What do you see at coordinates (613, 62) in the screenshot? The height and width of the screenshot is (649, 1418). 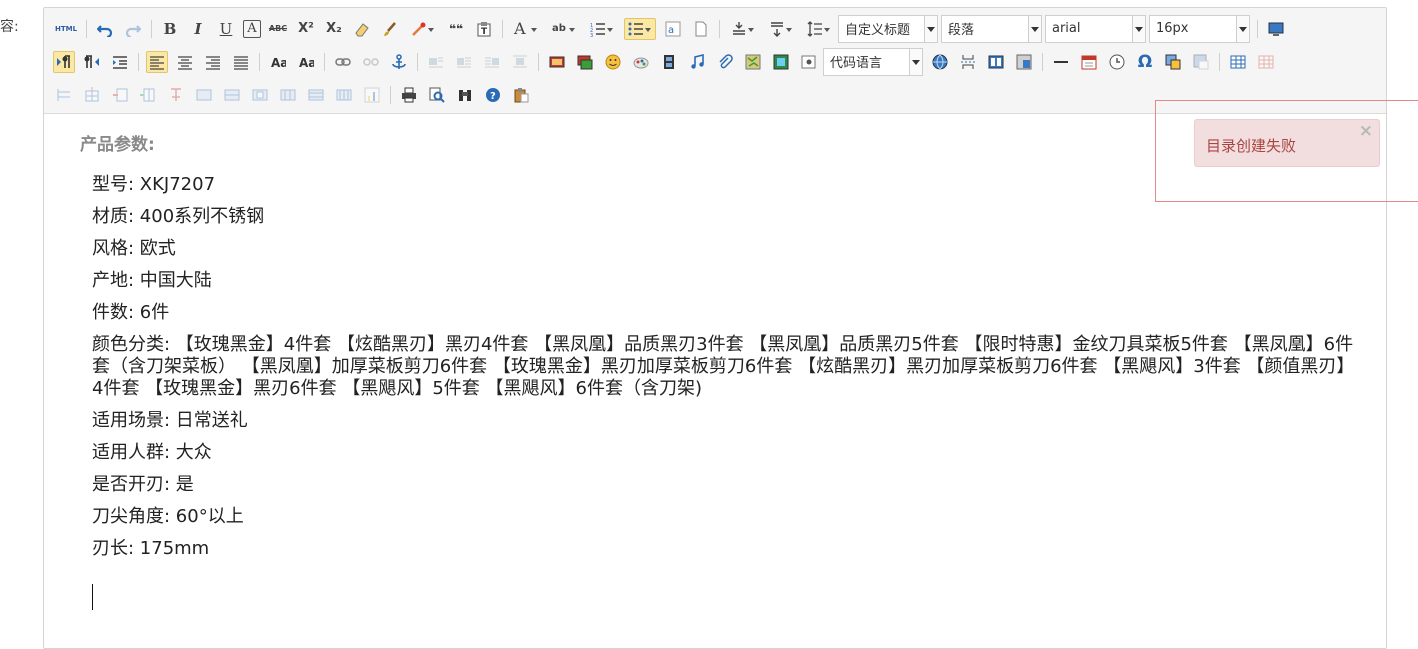 I see `emotion-button` at bounding box center [613, 62].